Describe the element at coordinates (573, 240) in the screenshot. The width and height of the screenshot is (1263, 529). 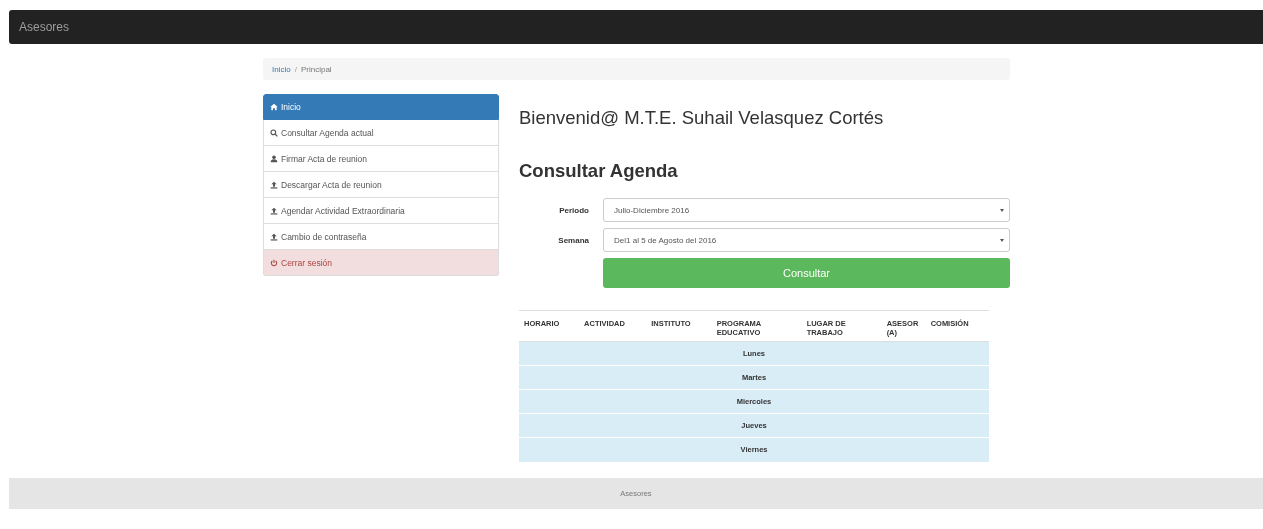
I see `field-label: Semana` at that location.